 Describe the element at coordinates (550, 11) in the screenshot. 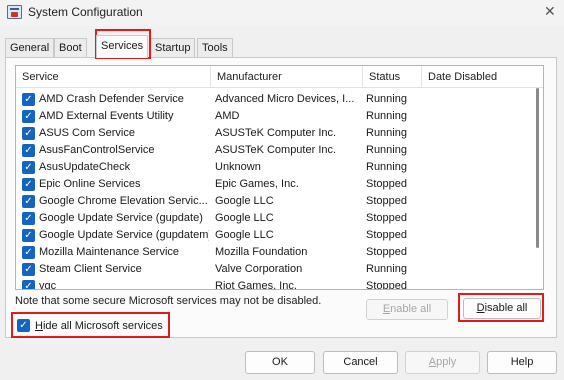

I see `close-icon: ✕` at that location.